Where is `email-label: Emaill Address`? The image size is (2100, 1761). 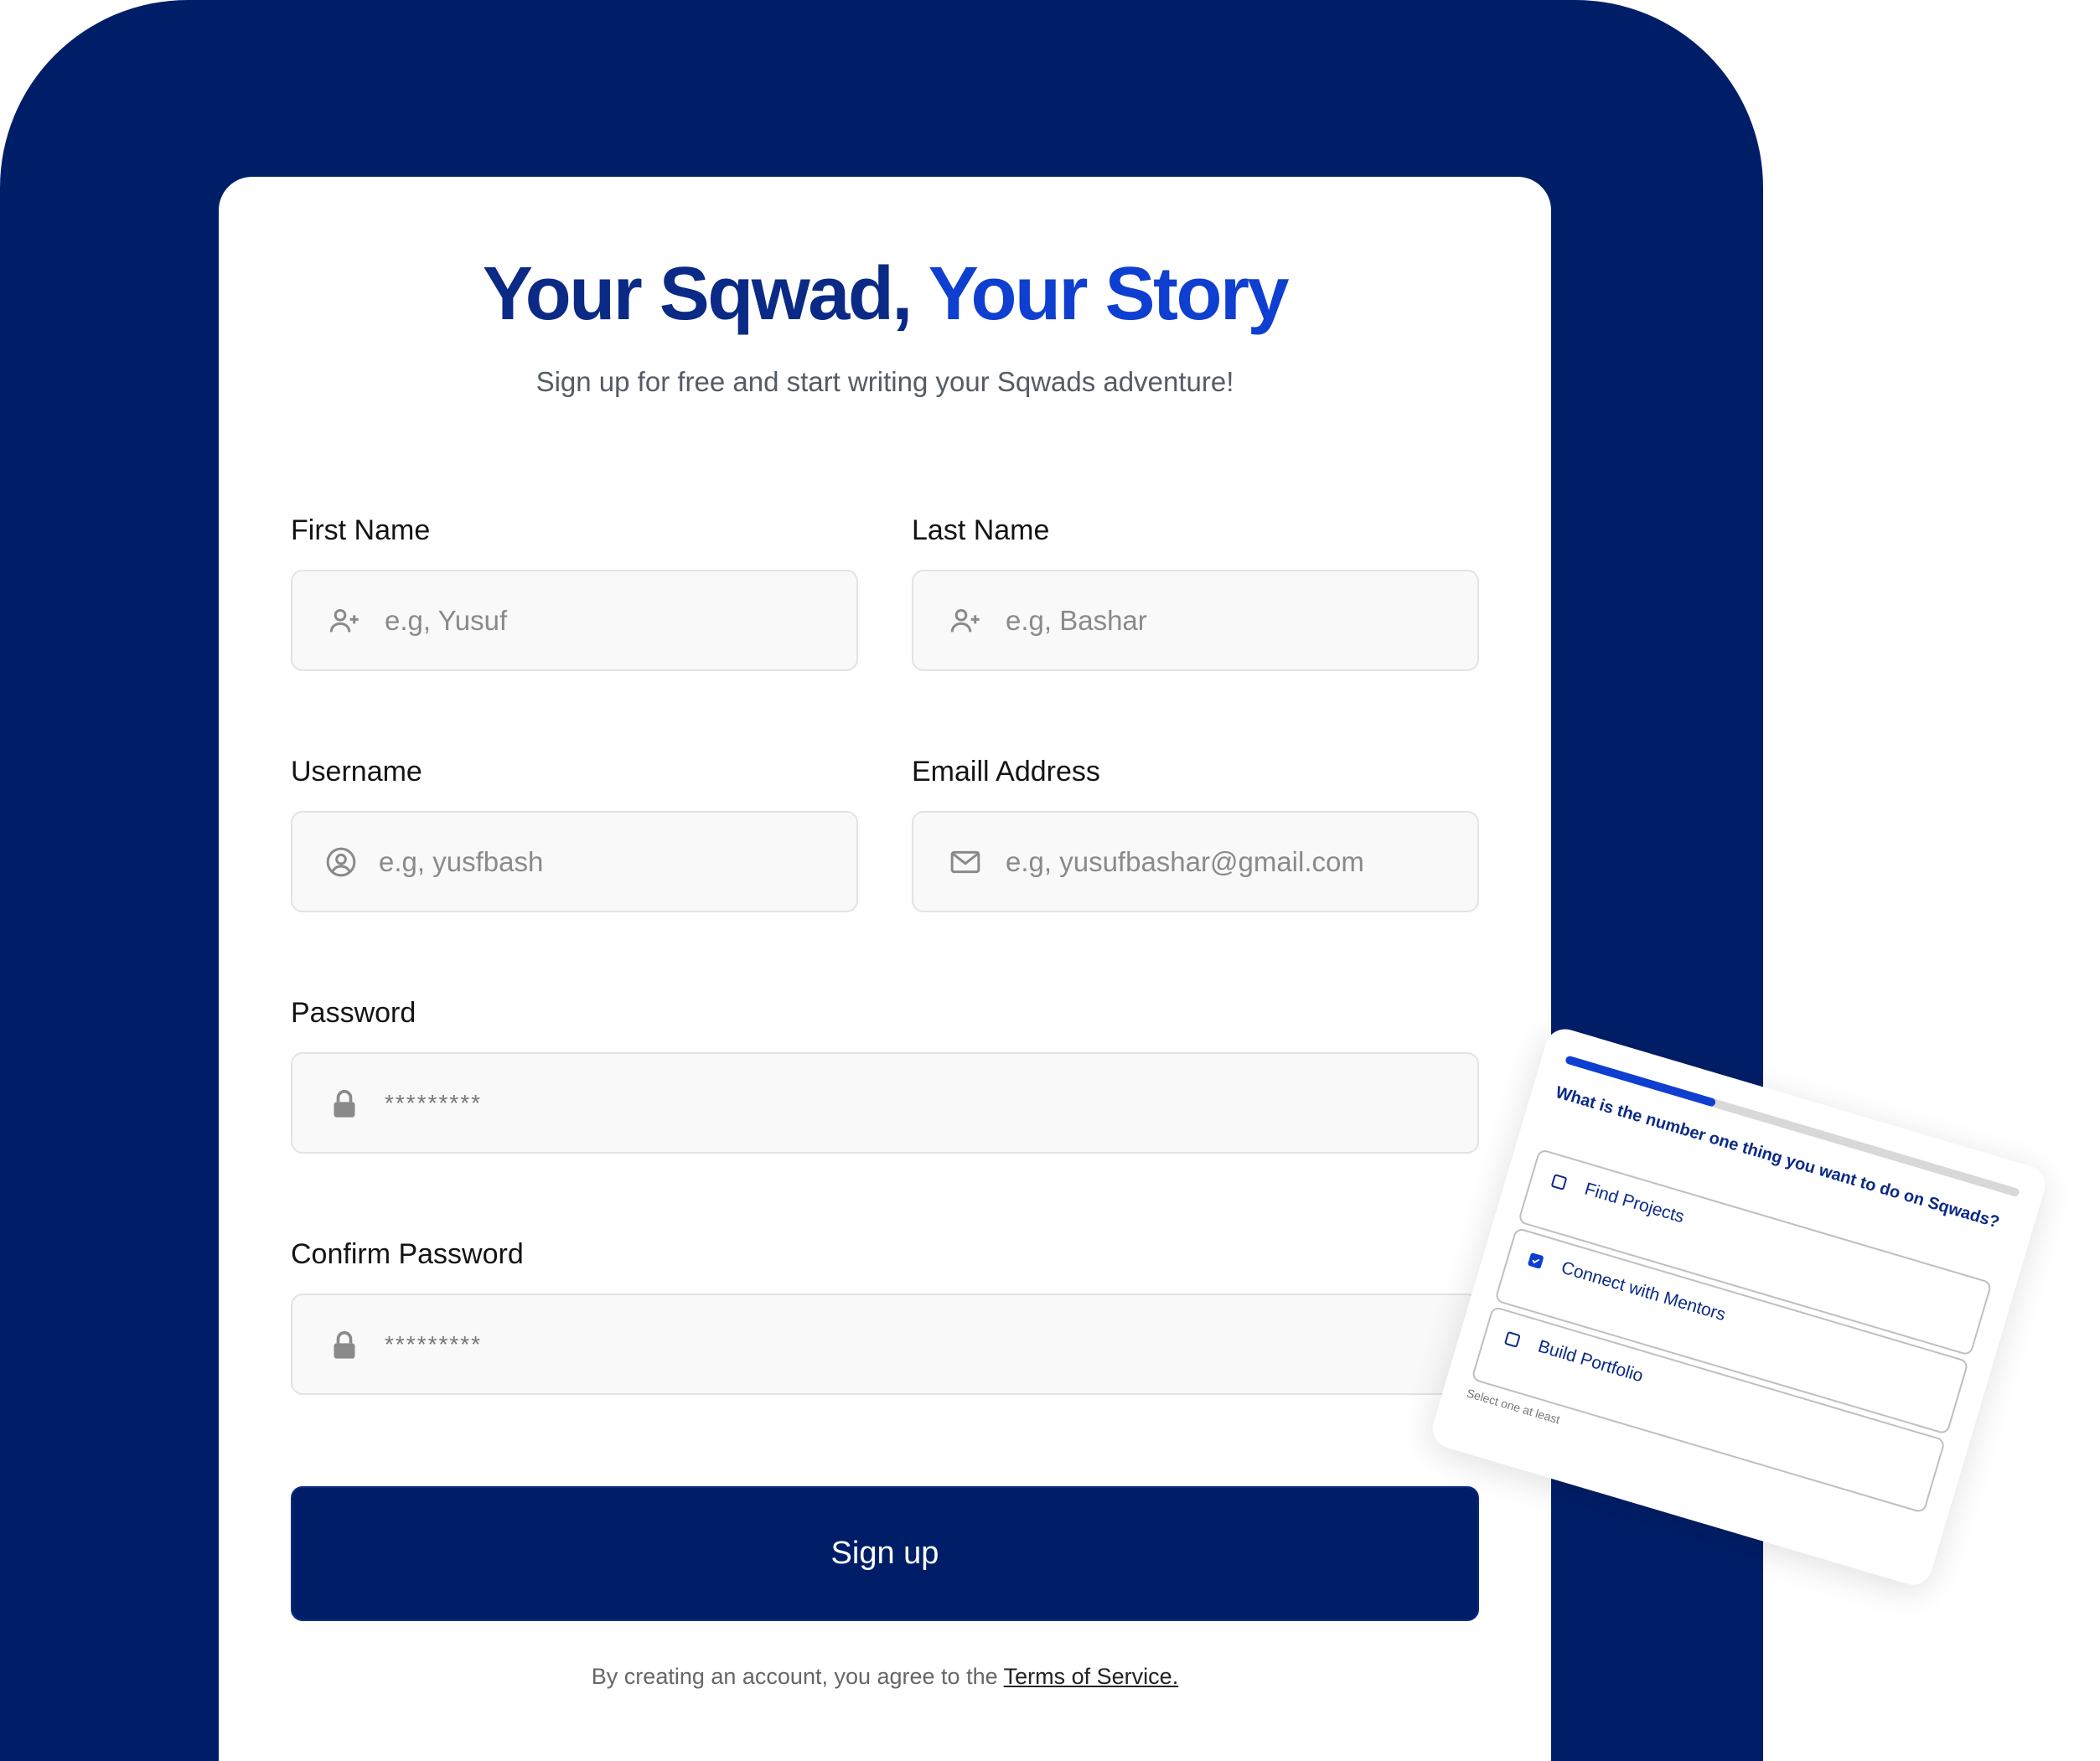 email-label: Emaill Address is located at coordinates (1006, 772).